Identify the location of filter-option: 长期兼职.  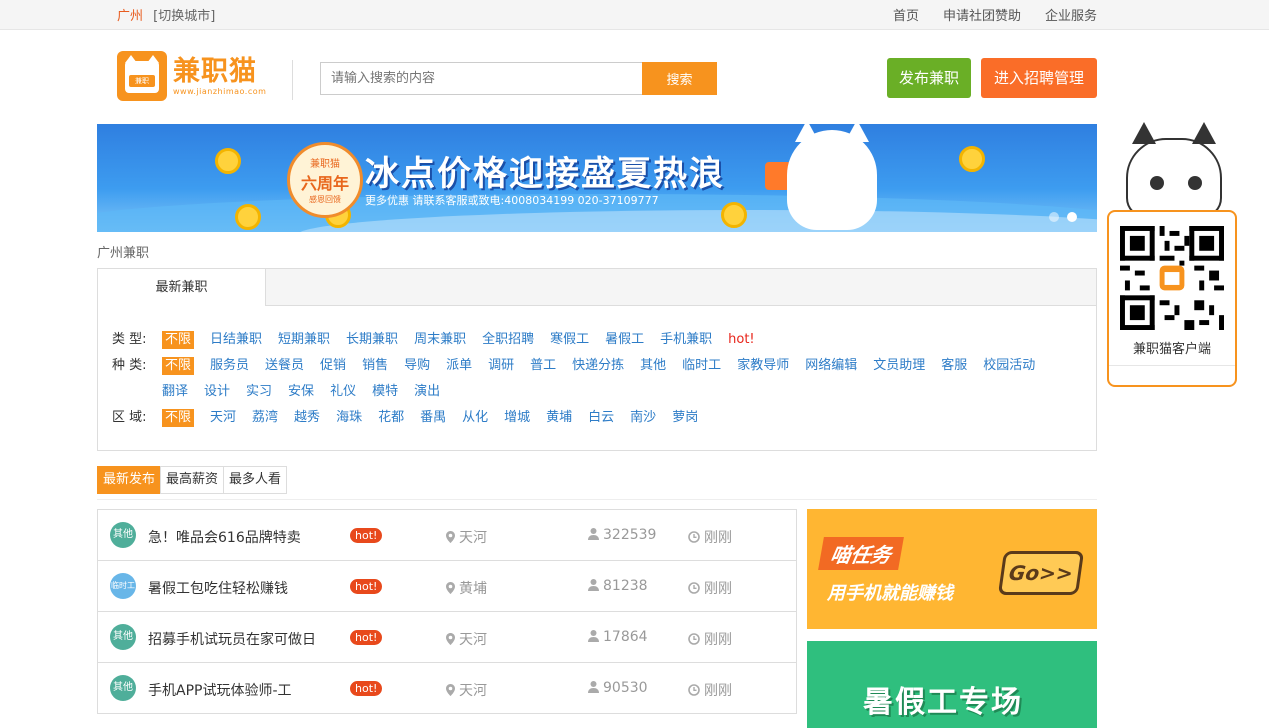
(372, 340).